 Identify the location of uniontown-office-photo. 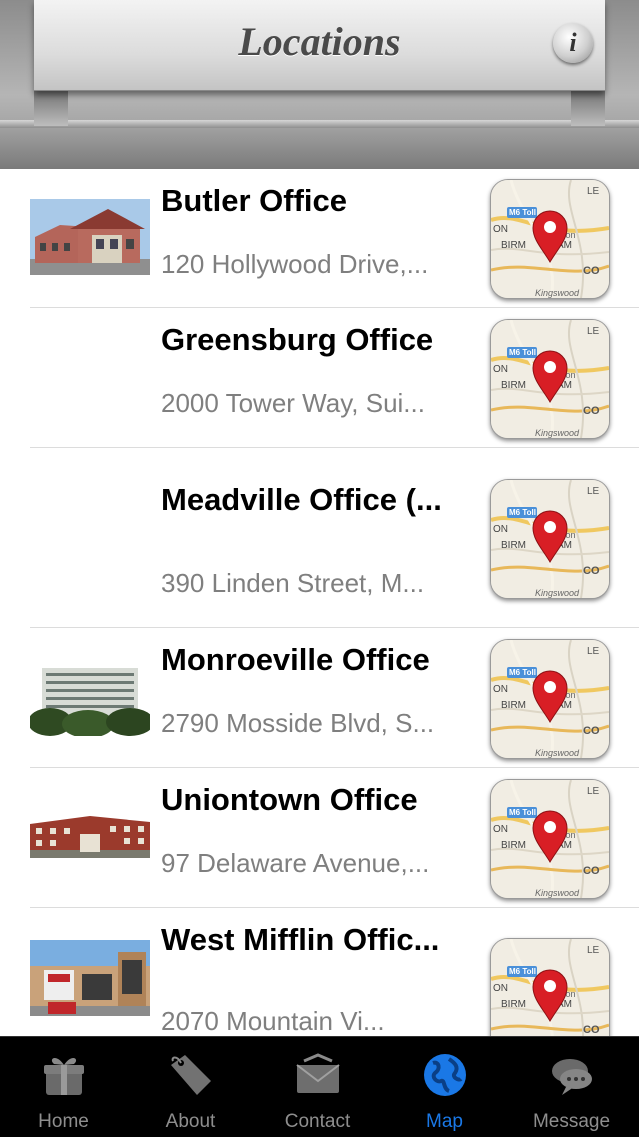
(90, 835).